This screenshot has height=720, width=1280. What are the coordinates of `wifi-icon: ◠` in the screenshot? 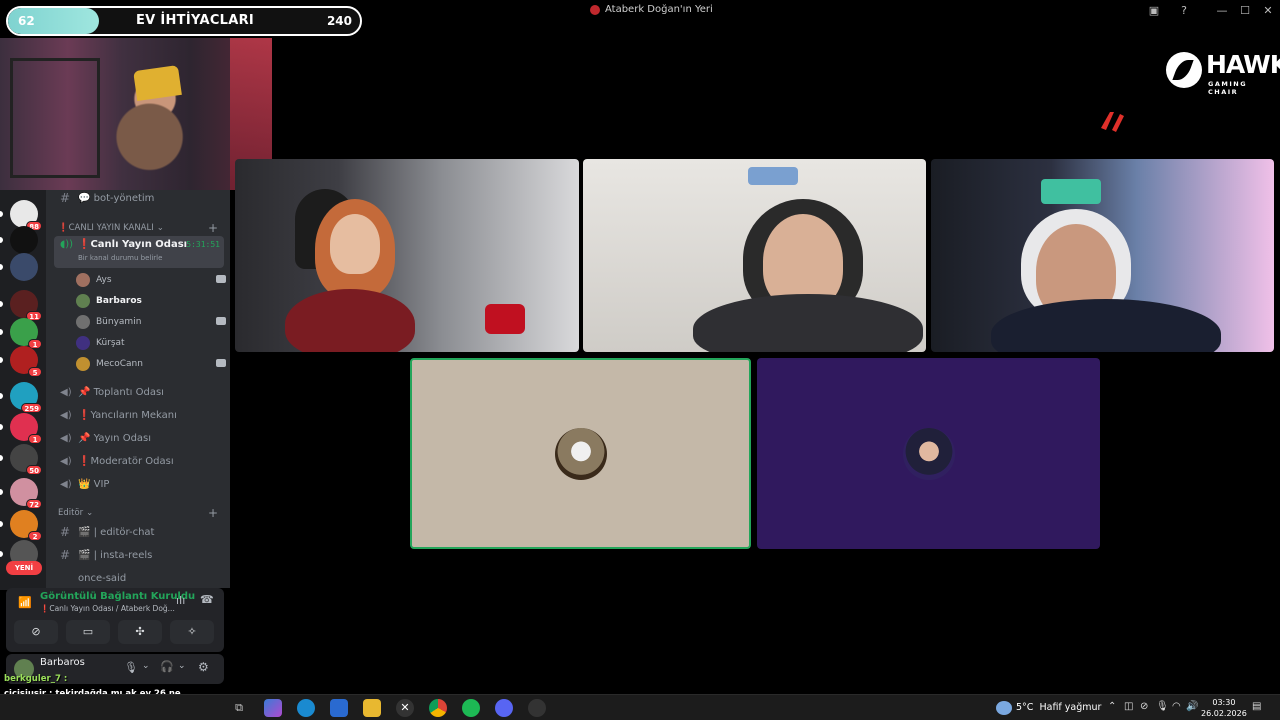 It's located at (1176, 706).